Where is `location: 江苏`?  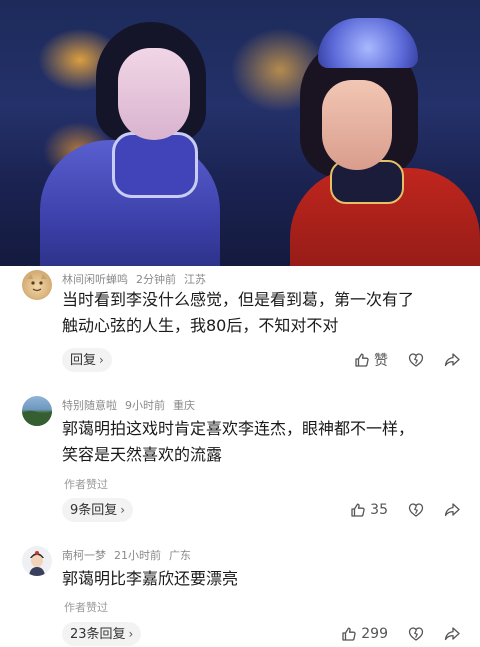
location: 江苏 is located at coordinates (195, 279).